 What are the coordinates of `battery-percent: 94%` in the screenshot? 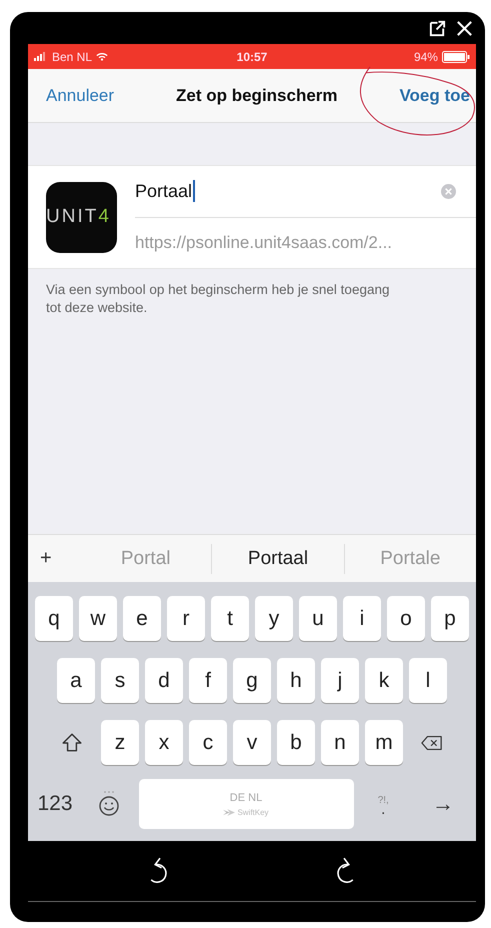 It's located at (426, 57).